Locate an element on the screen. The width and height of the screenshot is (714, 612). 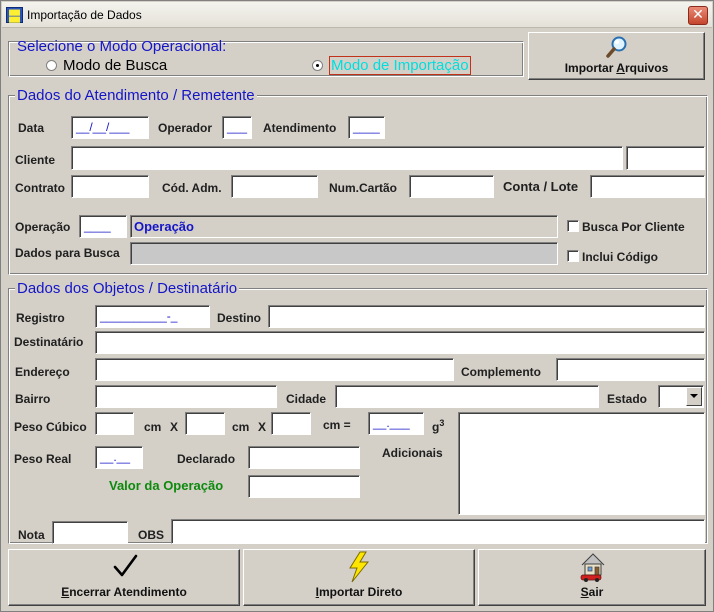
operador-label: Operador is located at coordinates (185, 128).